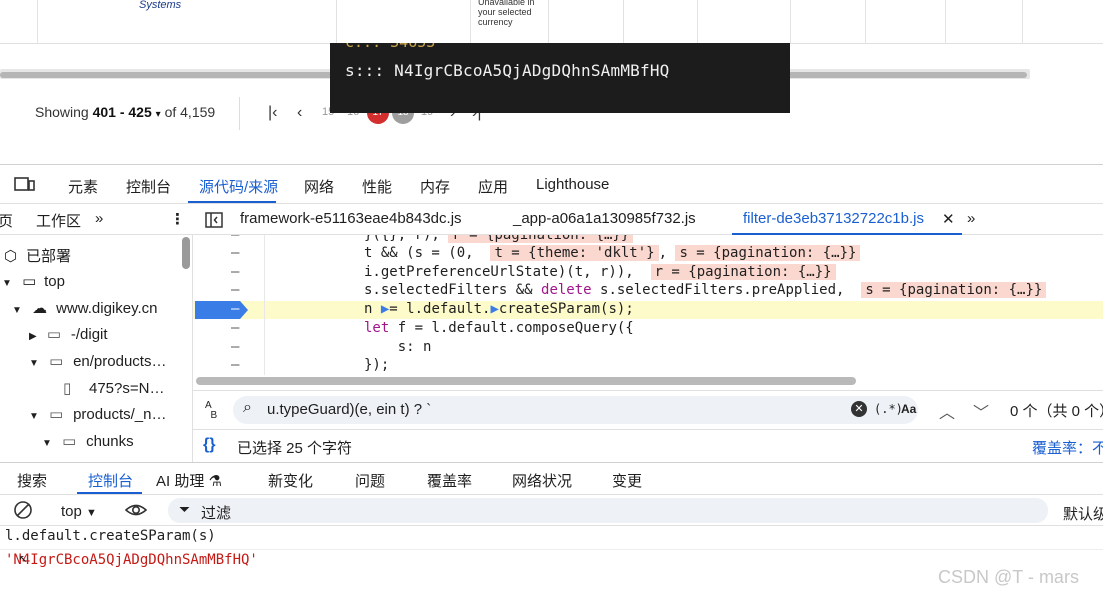 Image resolution: width=1103 pixels, height=598 pixels. Describe the element at coordinates (493, 186) in the screenshot. I see `tab-application: 应用` at that location.